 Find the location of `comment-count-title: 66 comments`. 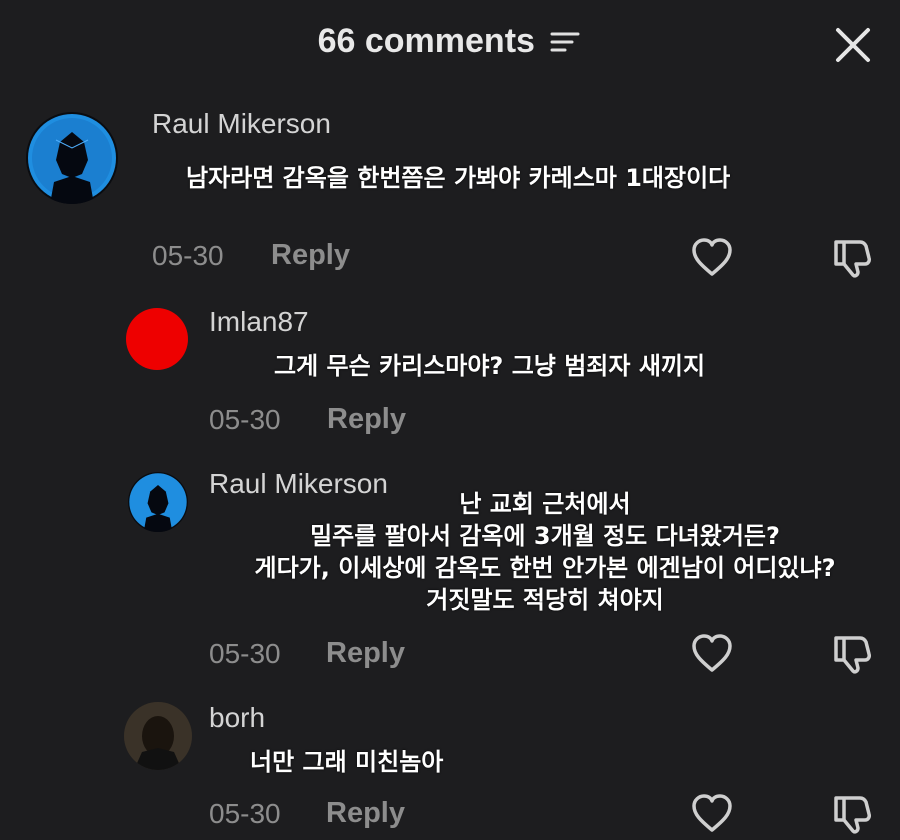

comment-count-title: 66 comments is located at coordinates (426, 41).